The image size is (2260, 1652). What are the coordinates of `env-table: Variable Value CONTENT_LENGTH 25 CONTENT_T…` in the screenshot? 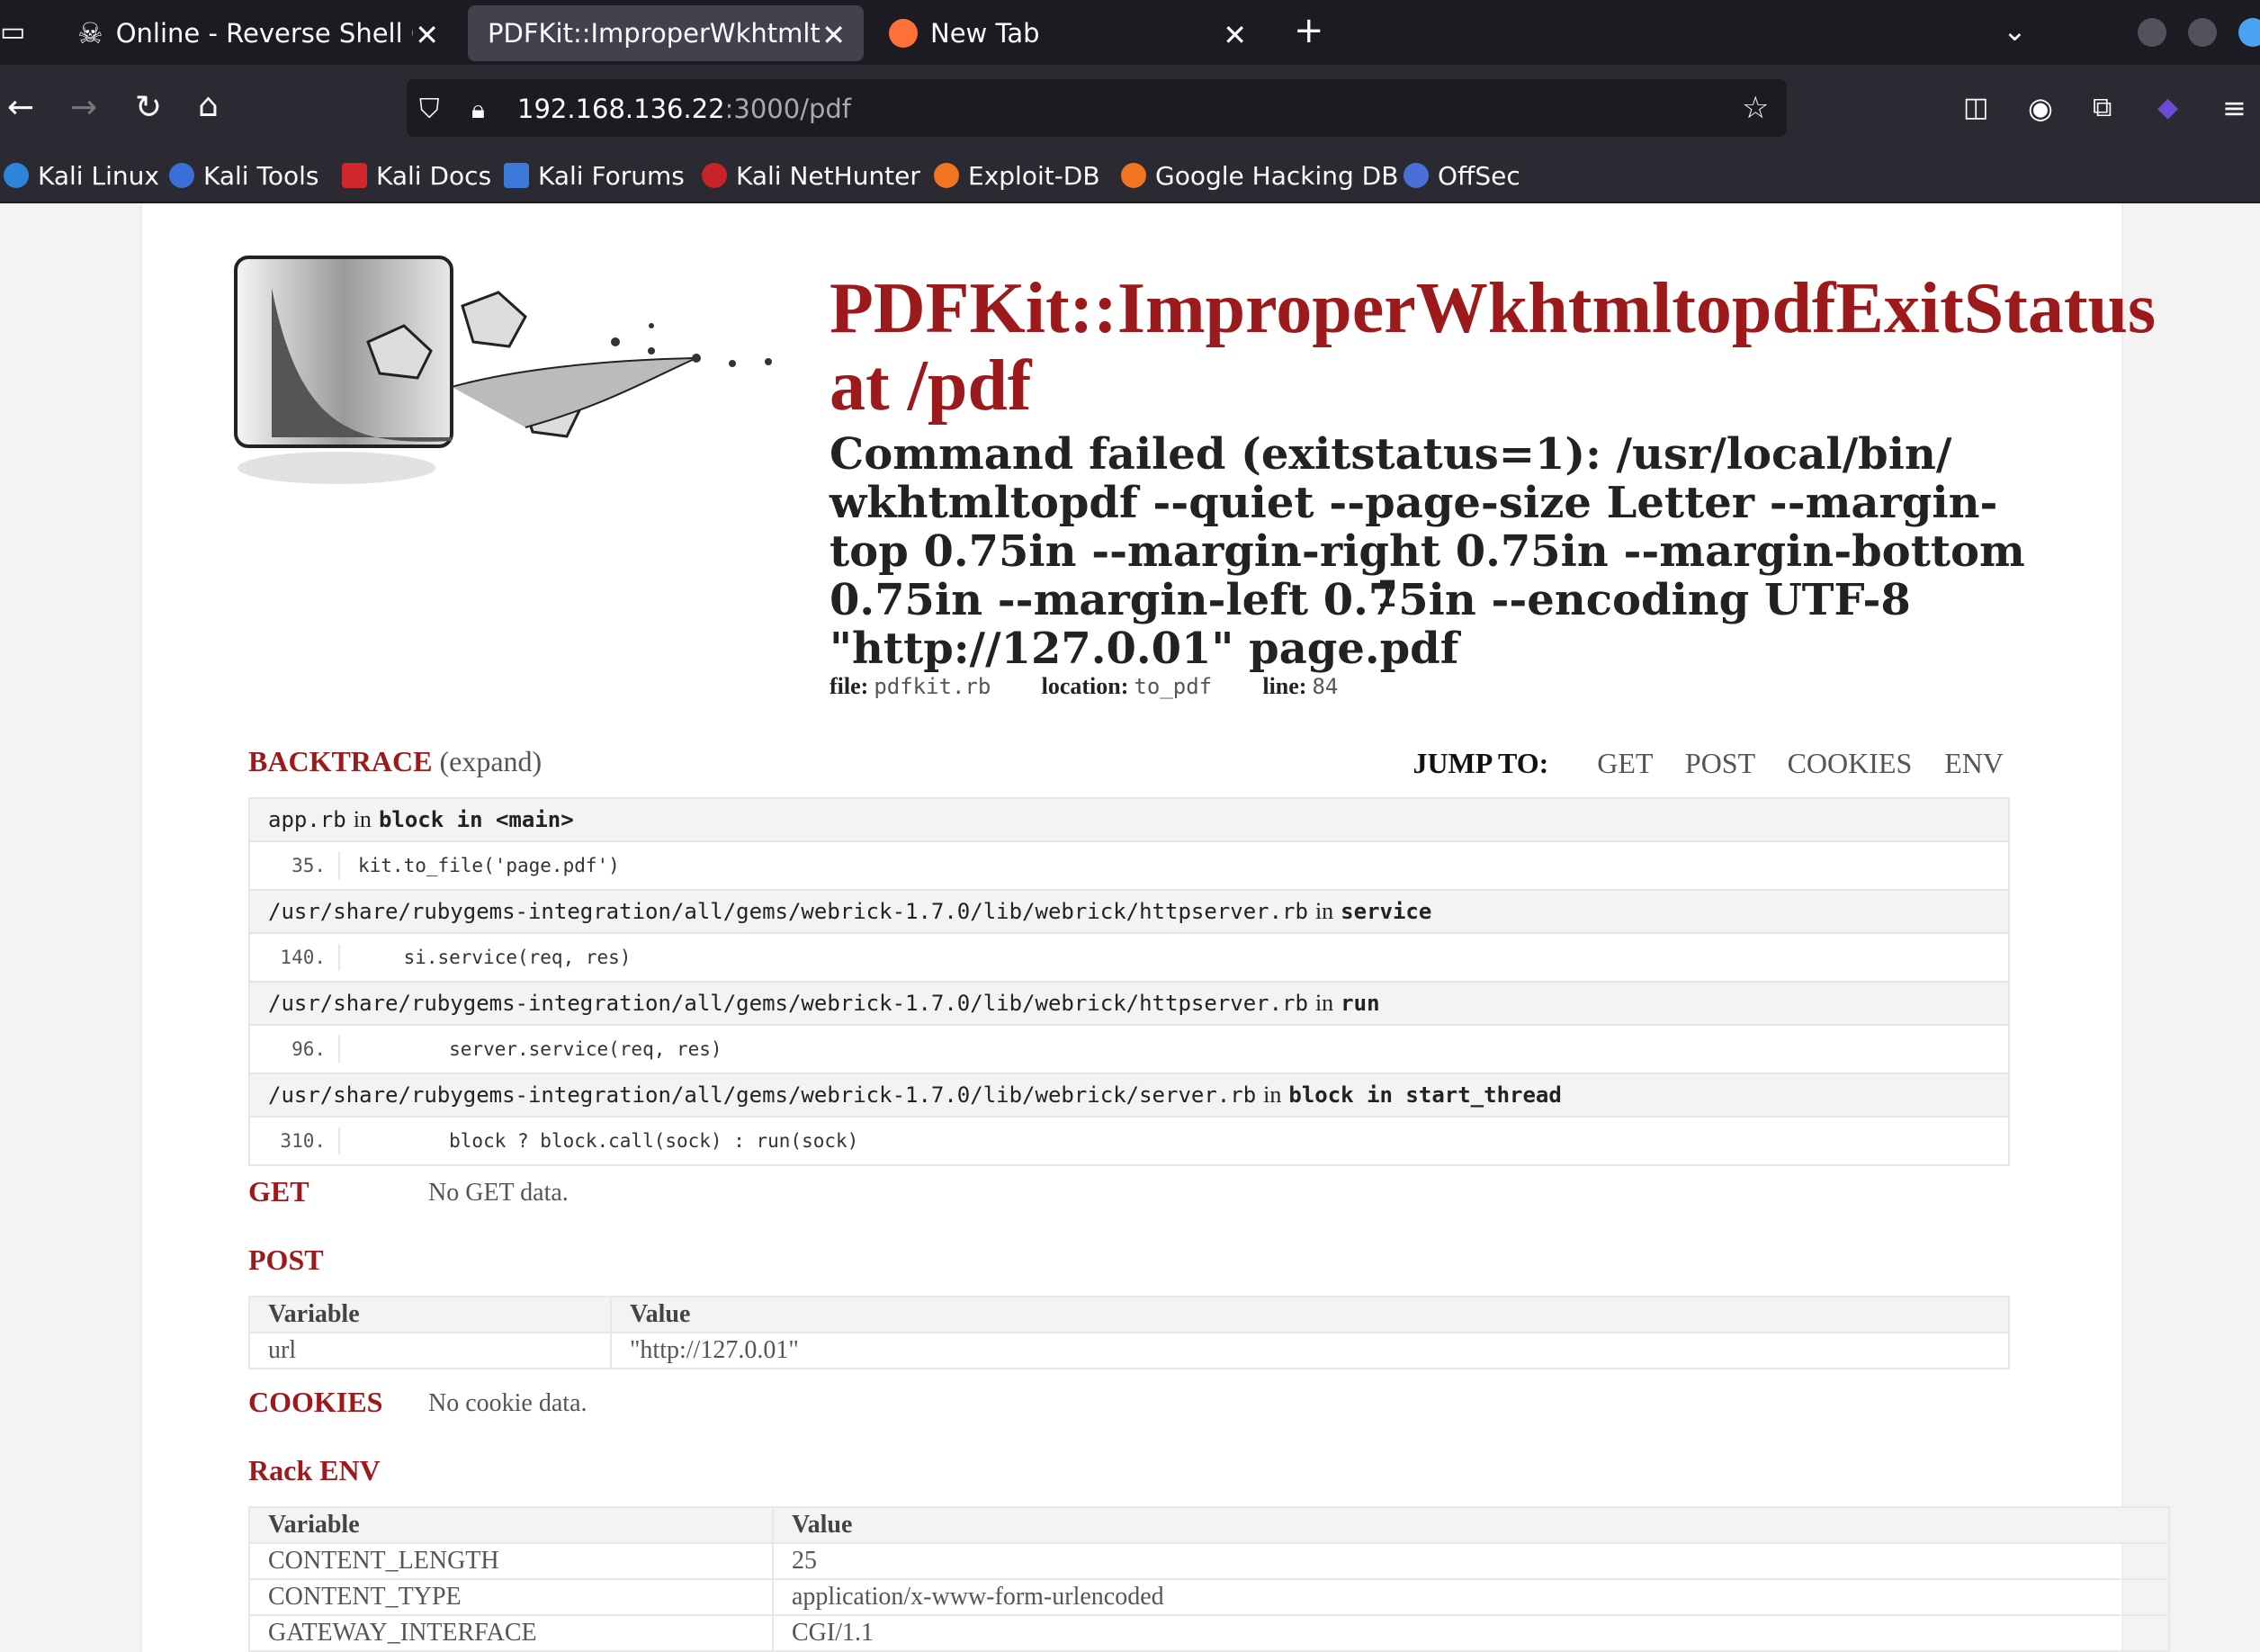 It's located at (1209, 1579).